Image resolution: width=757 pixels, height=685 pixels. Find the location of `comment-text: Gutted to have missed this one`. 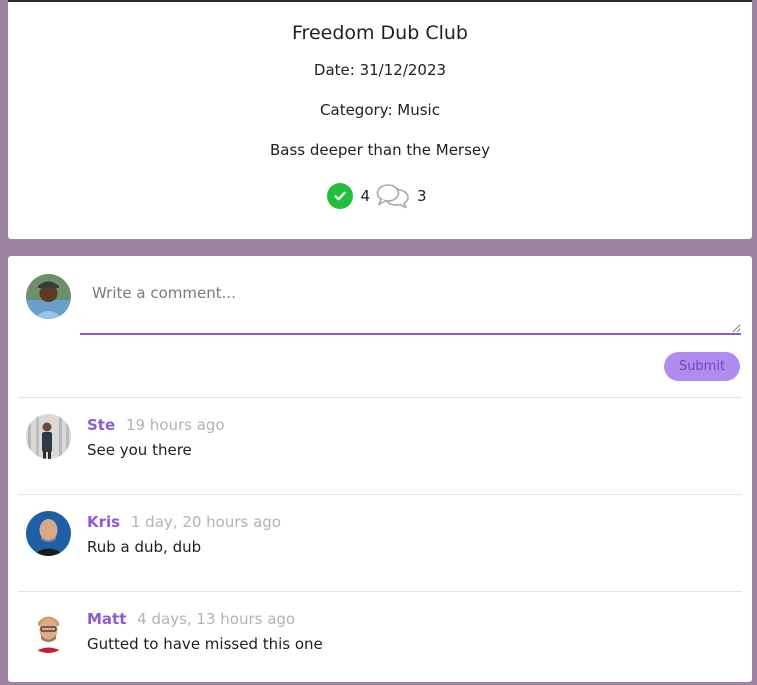

comment-text: Gutted to have missed this one is located at coordinates (205, 644).